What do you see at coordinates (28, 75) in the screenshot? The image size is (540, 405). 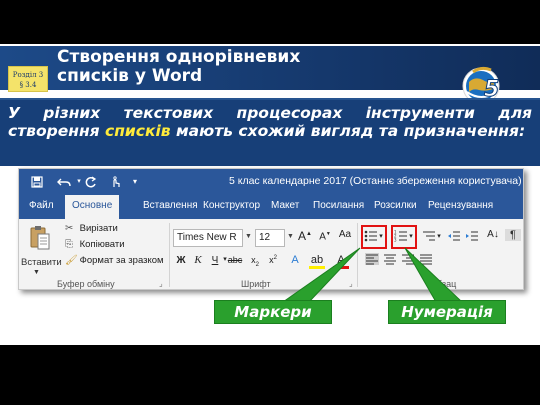 I see `section-badge-chapter: Розділ 3` at bounding box center [28, 75].